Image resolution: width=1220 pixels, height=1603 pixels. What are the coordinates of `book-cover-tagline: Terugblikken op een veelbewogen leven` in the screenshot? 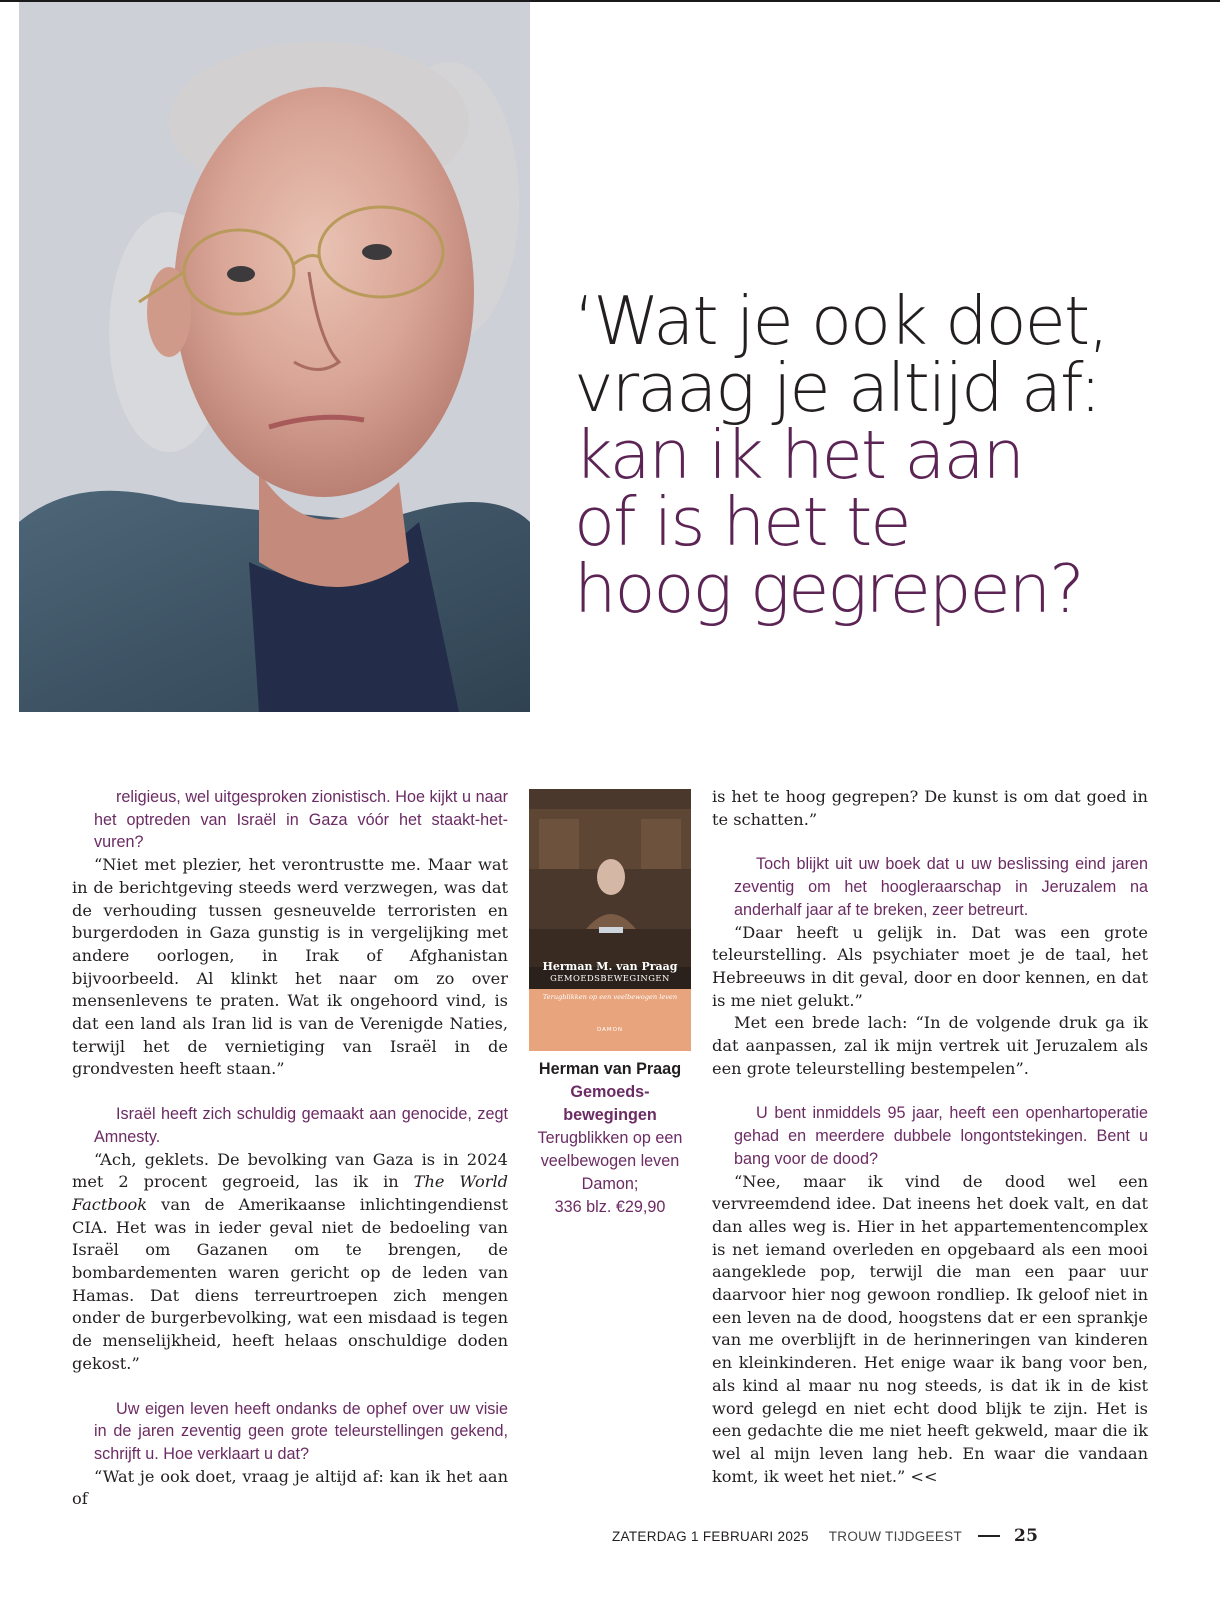 It's located at (610, 997).